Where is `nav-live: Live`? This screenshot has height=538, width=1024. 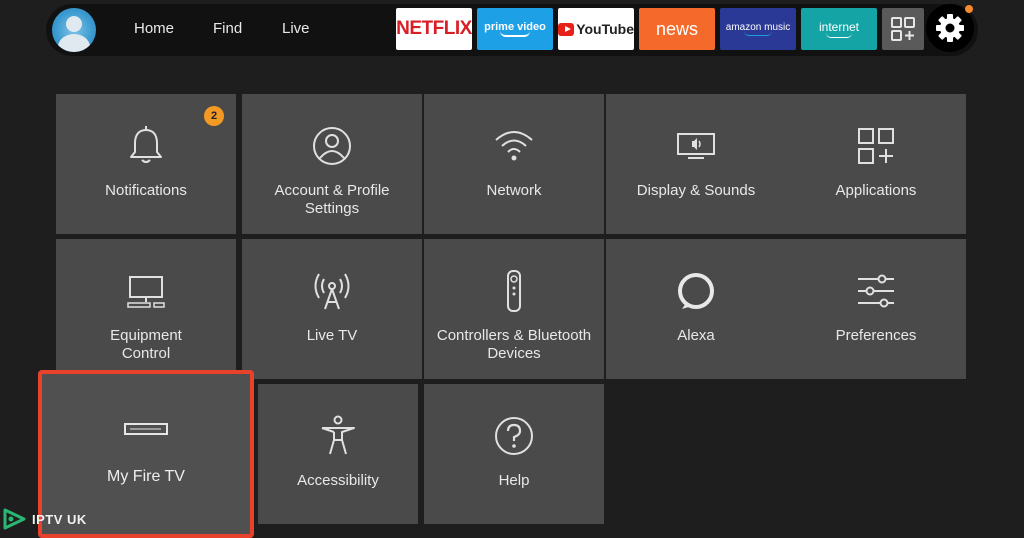 nav-live: Live is located at coordinates (296, 28).